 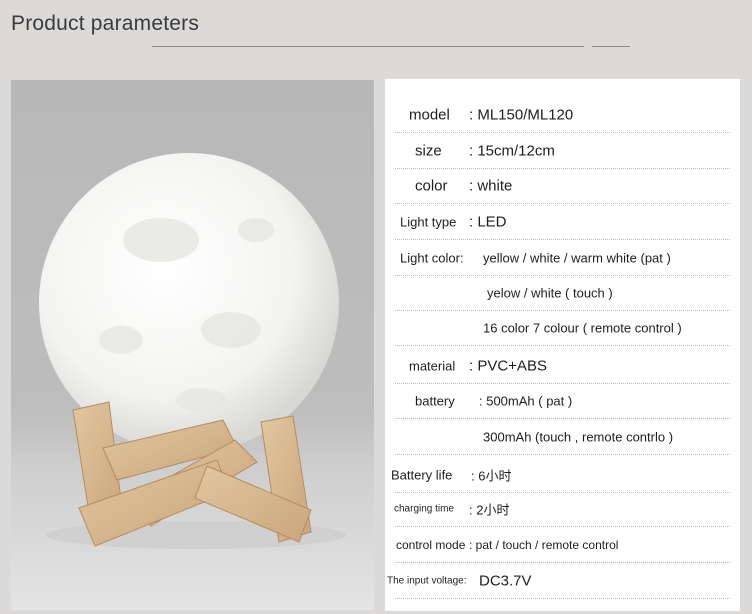 What do you see at coordinates (582, 328) in the screenshot?
I see `row-value: 16 color 7 colour ( remote control )` at bounding box center [582, 328].